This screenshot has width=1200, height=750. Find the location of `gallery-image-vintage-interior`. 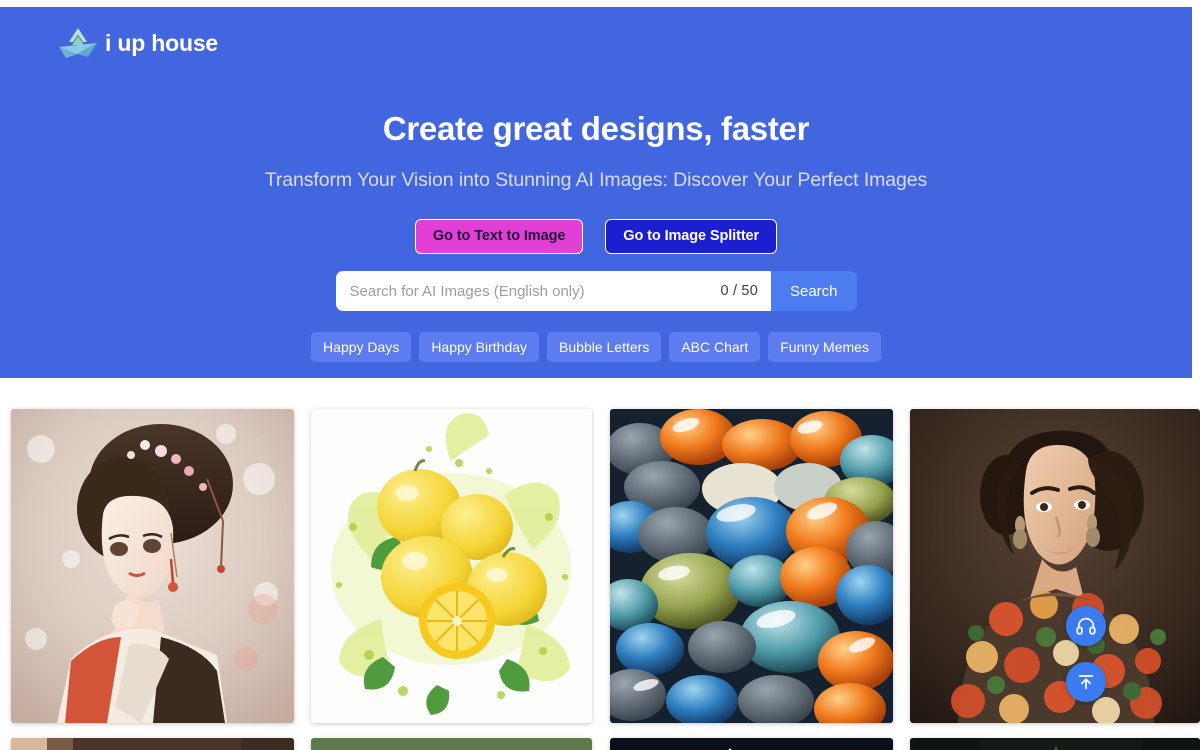

gallery-image-vintage-interior is located at coordinates (152, 744).